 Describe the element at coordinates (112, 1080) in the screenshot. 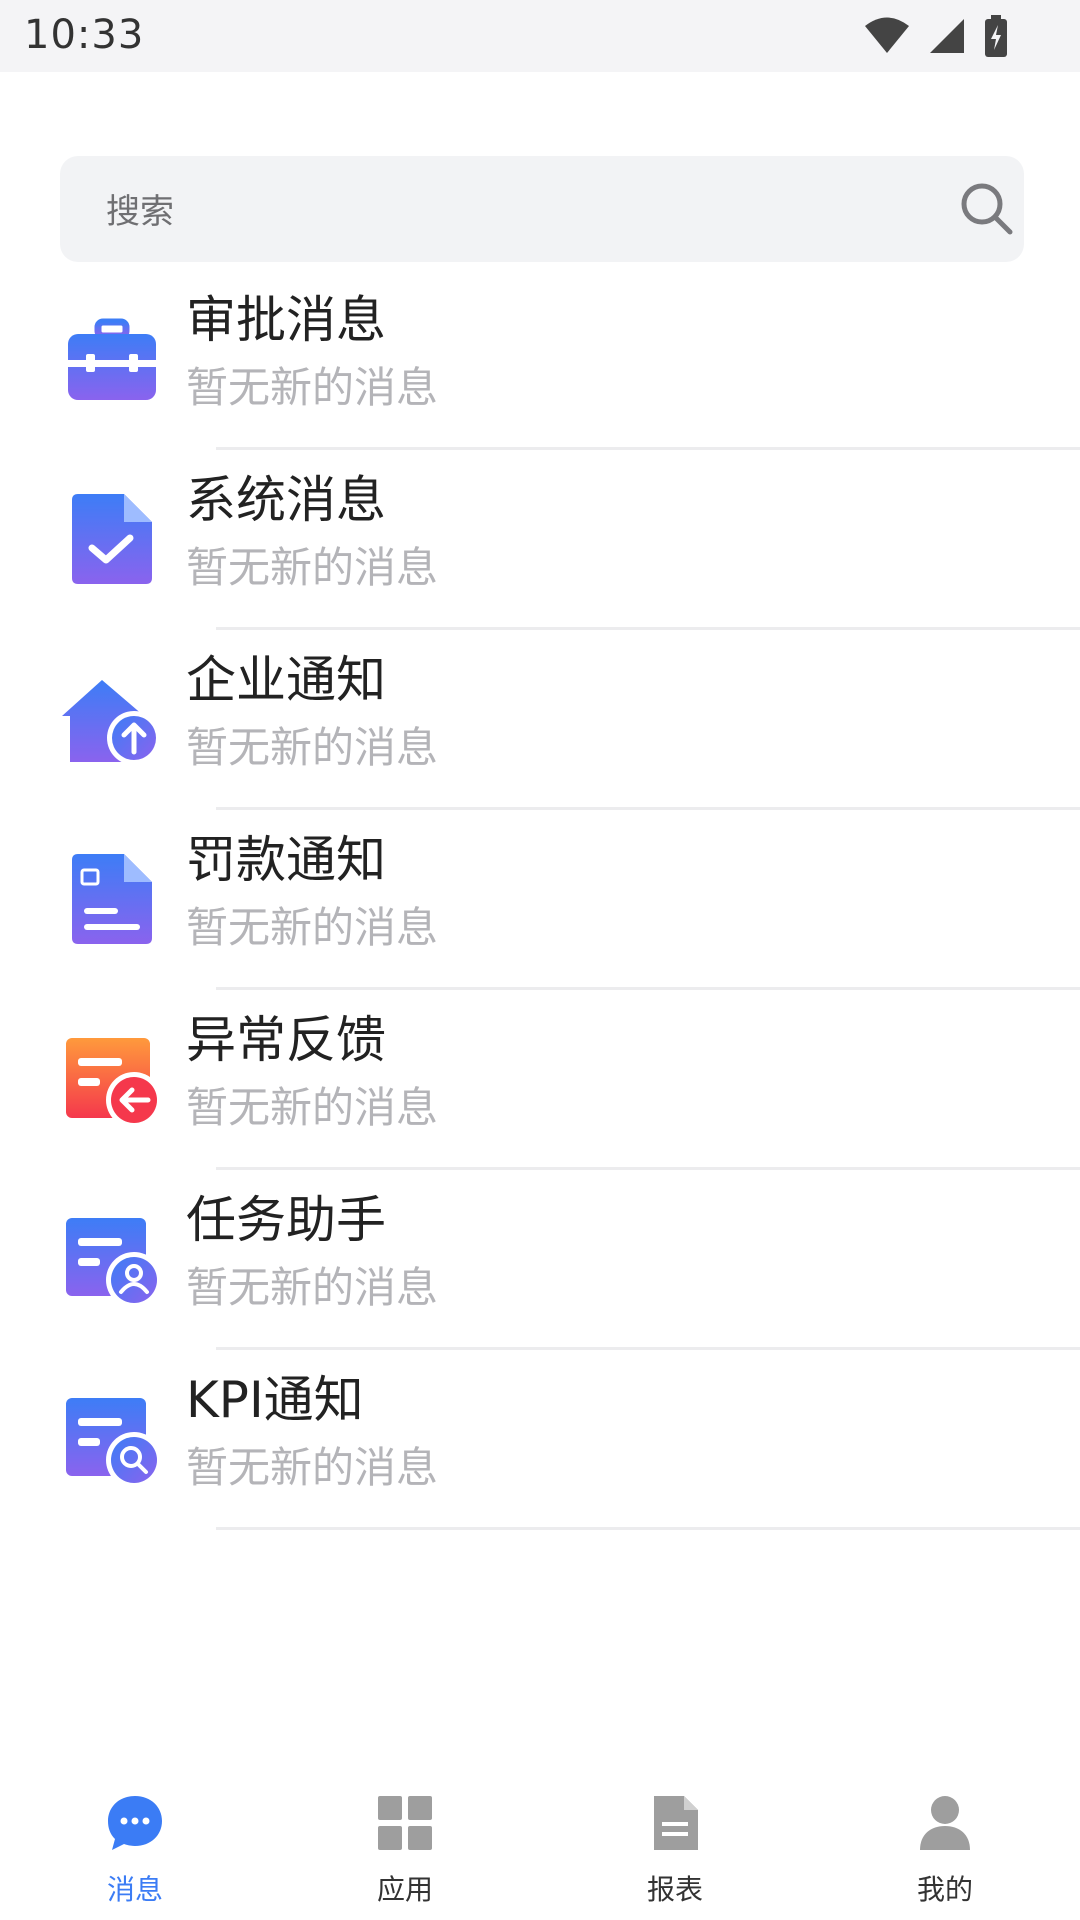

I see `feedback-return-icon` at that location.